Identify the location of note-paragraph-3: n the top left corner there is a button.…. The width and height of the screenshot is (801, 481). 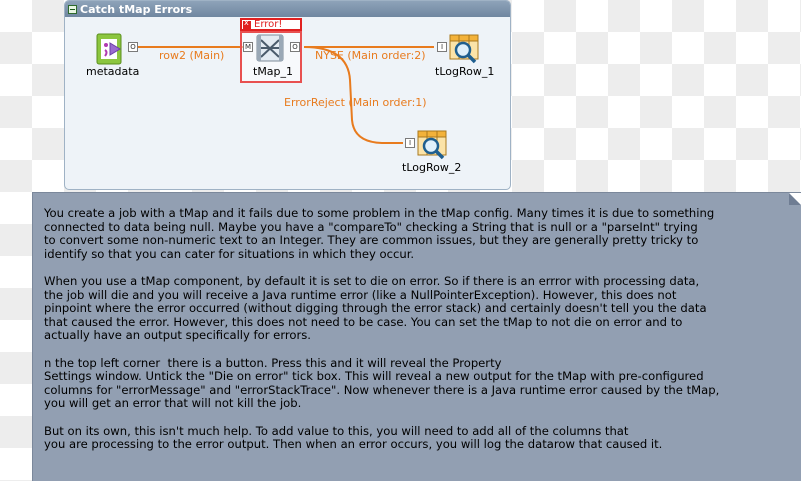
(382, 383).